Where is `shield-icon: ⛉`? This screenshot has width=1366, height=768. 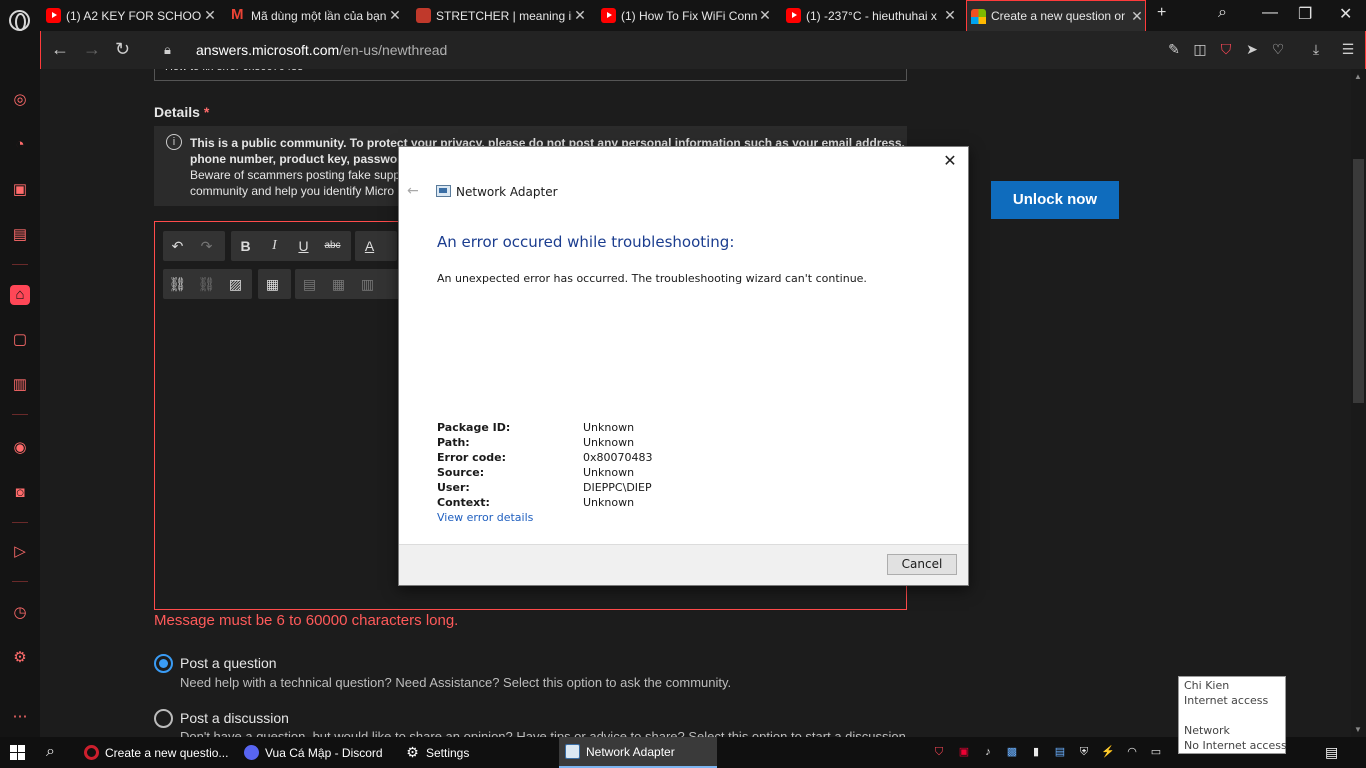
shield-icon: ⛉ is located at coordinates (1226, 49).